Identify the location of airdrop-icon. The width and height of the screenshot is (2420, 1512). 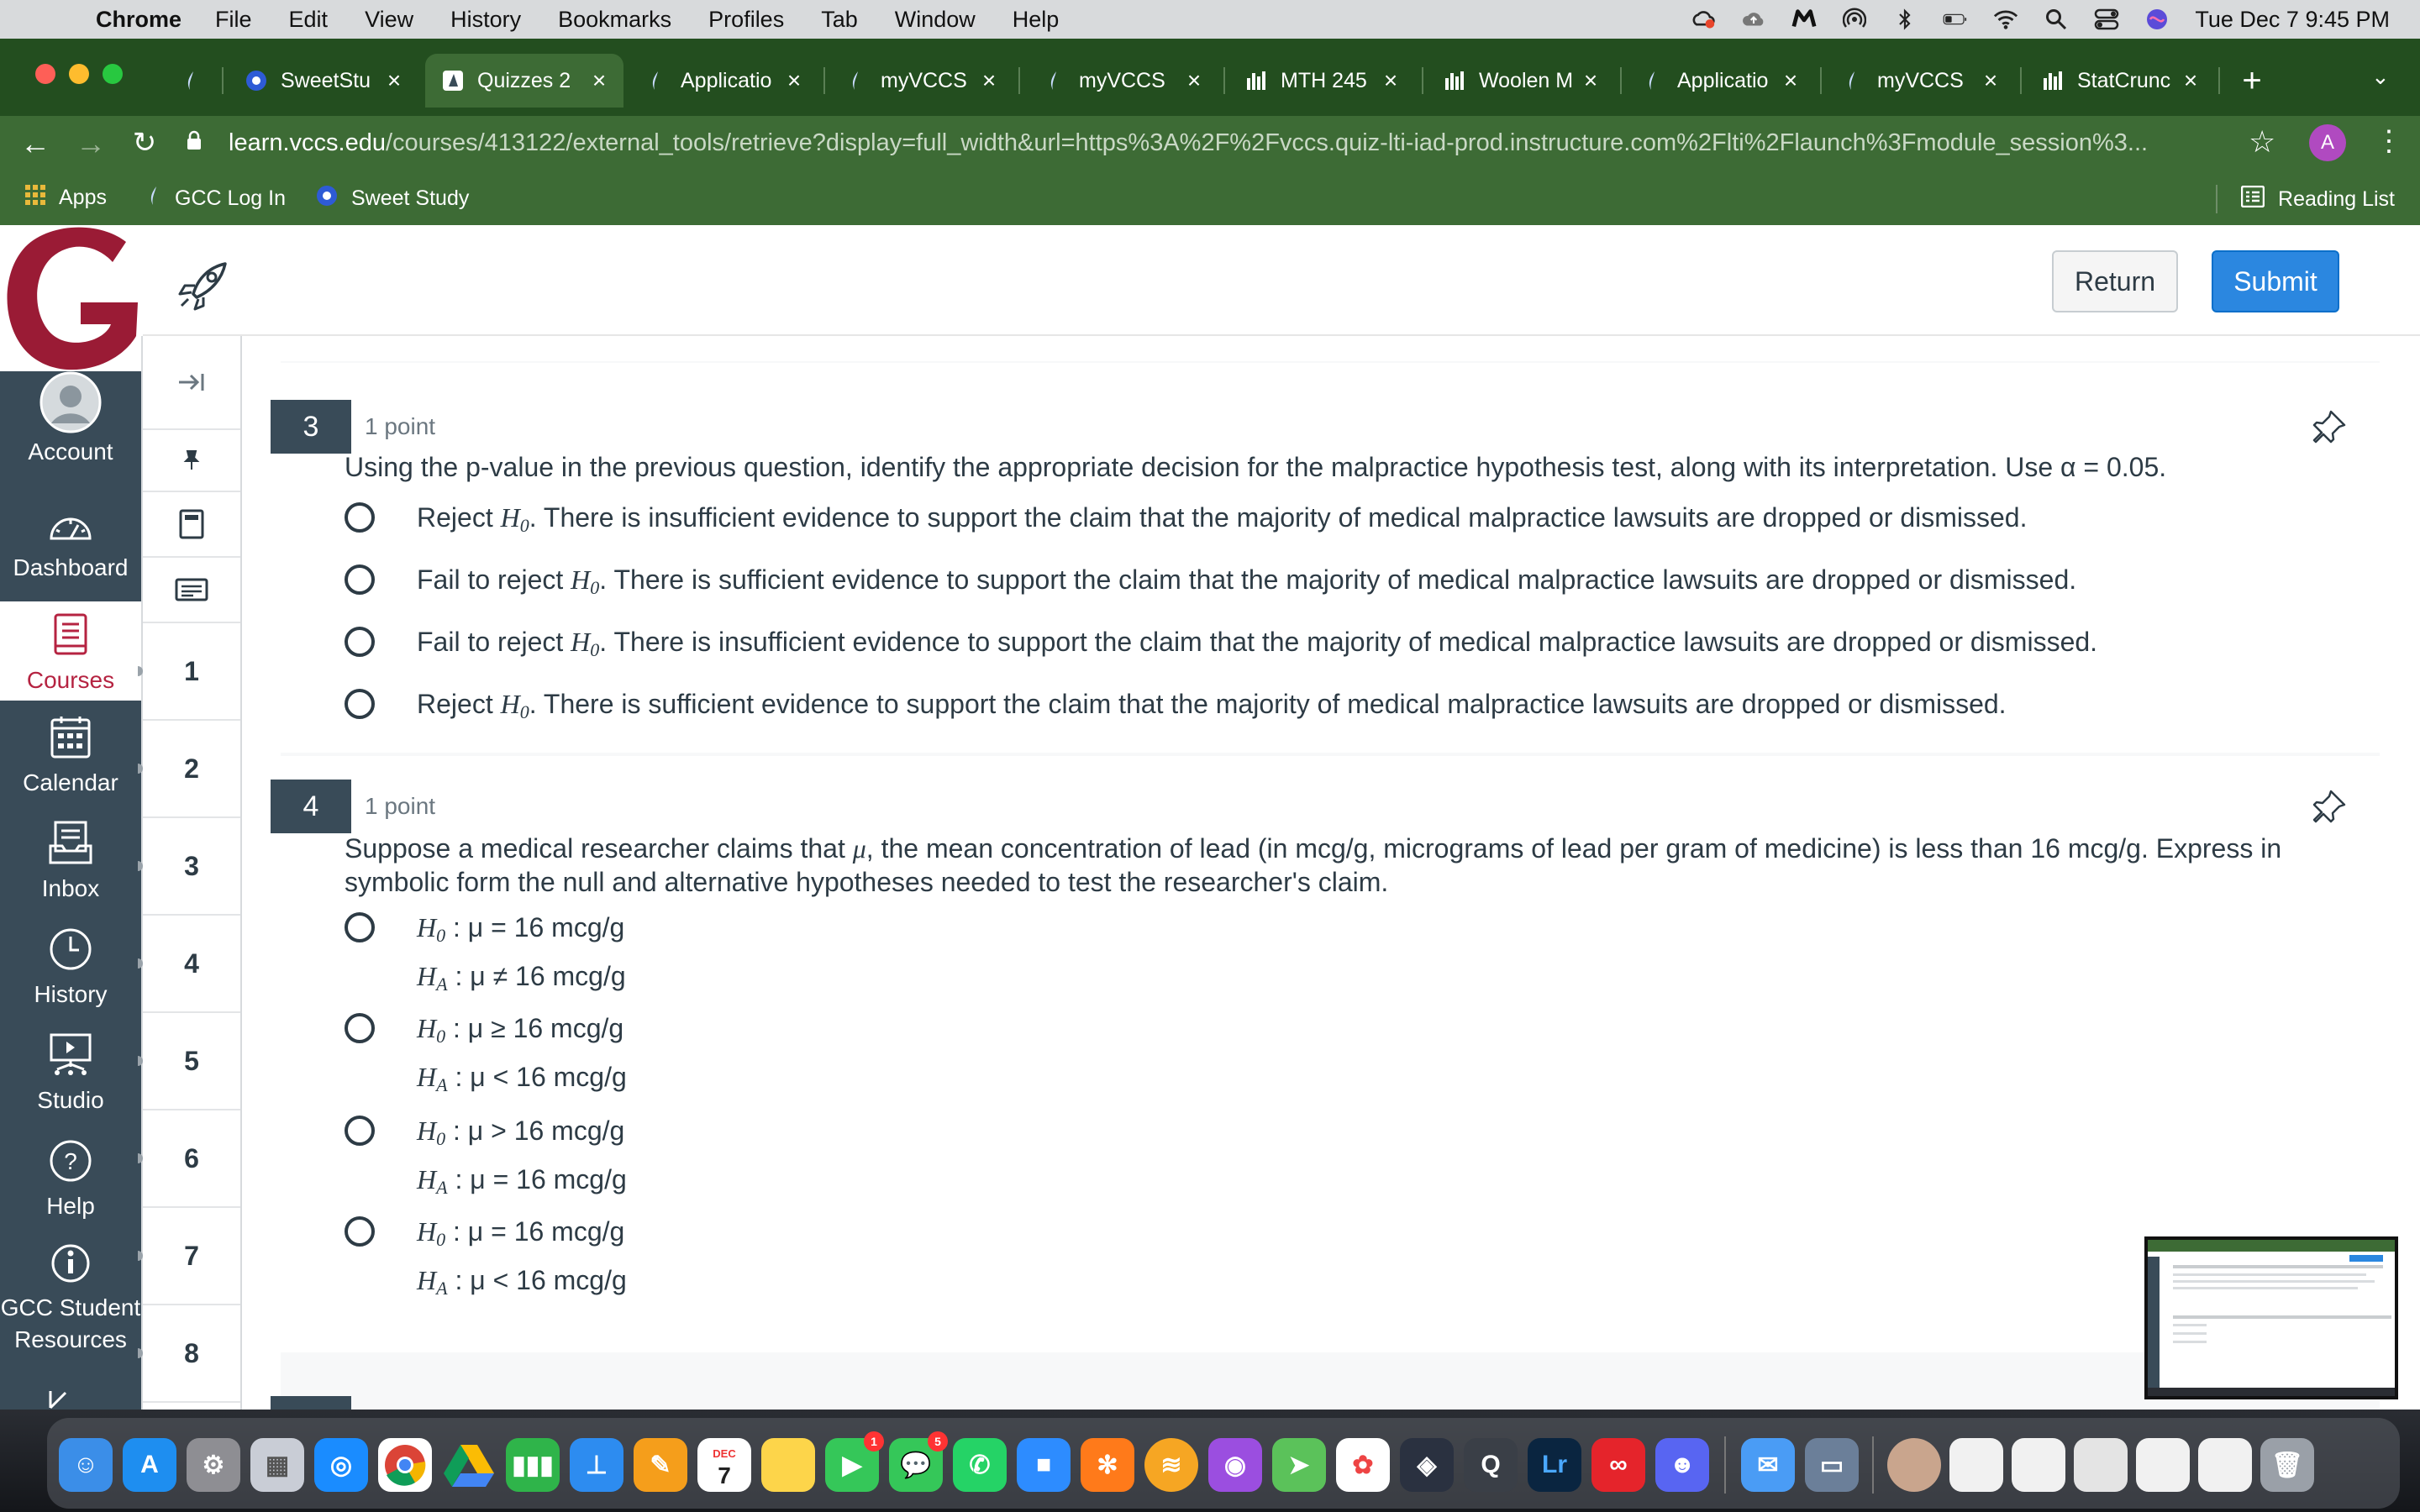
(1855, 19).